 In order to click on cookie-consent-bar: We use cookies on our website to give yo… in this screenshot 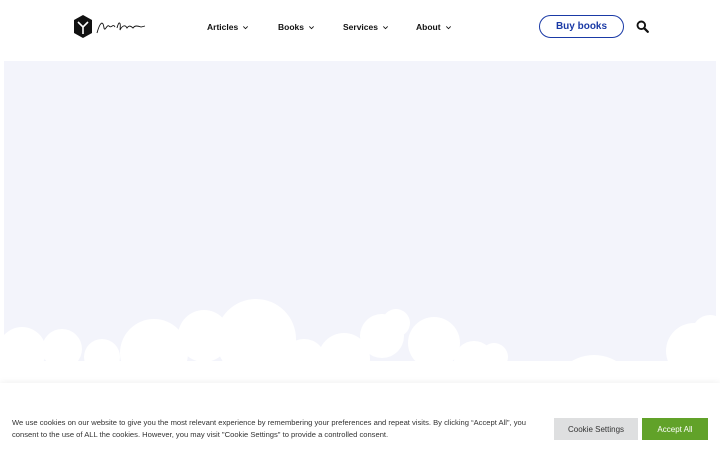, I will do `click(360, 416)`.